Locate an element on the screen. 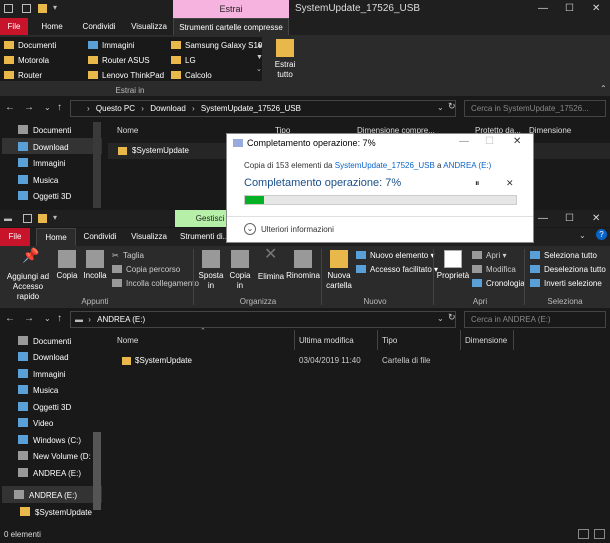 Image resolution: width=610 pixels, height=543 pixels. new-item-button: Nuovo elemento ▾ is located at coordinates (395, 255).